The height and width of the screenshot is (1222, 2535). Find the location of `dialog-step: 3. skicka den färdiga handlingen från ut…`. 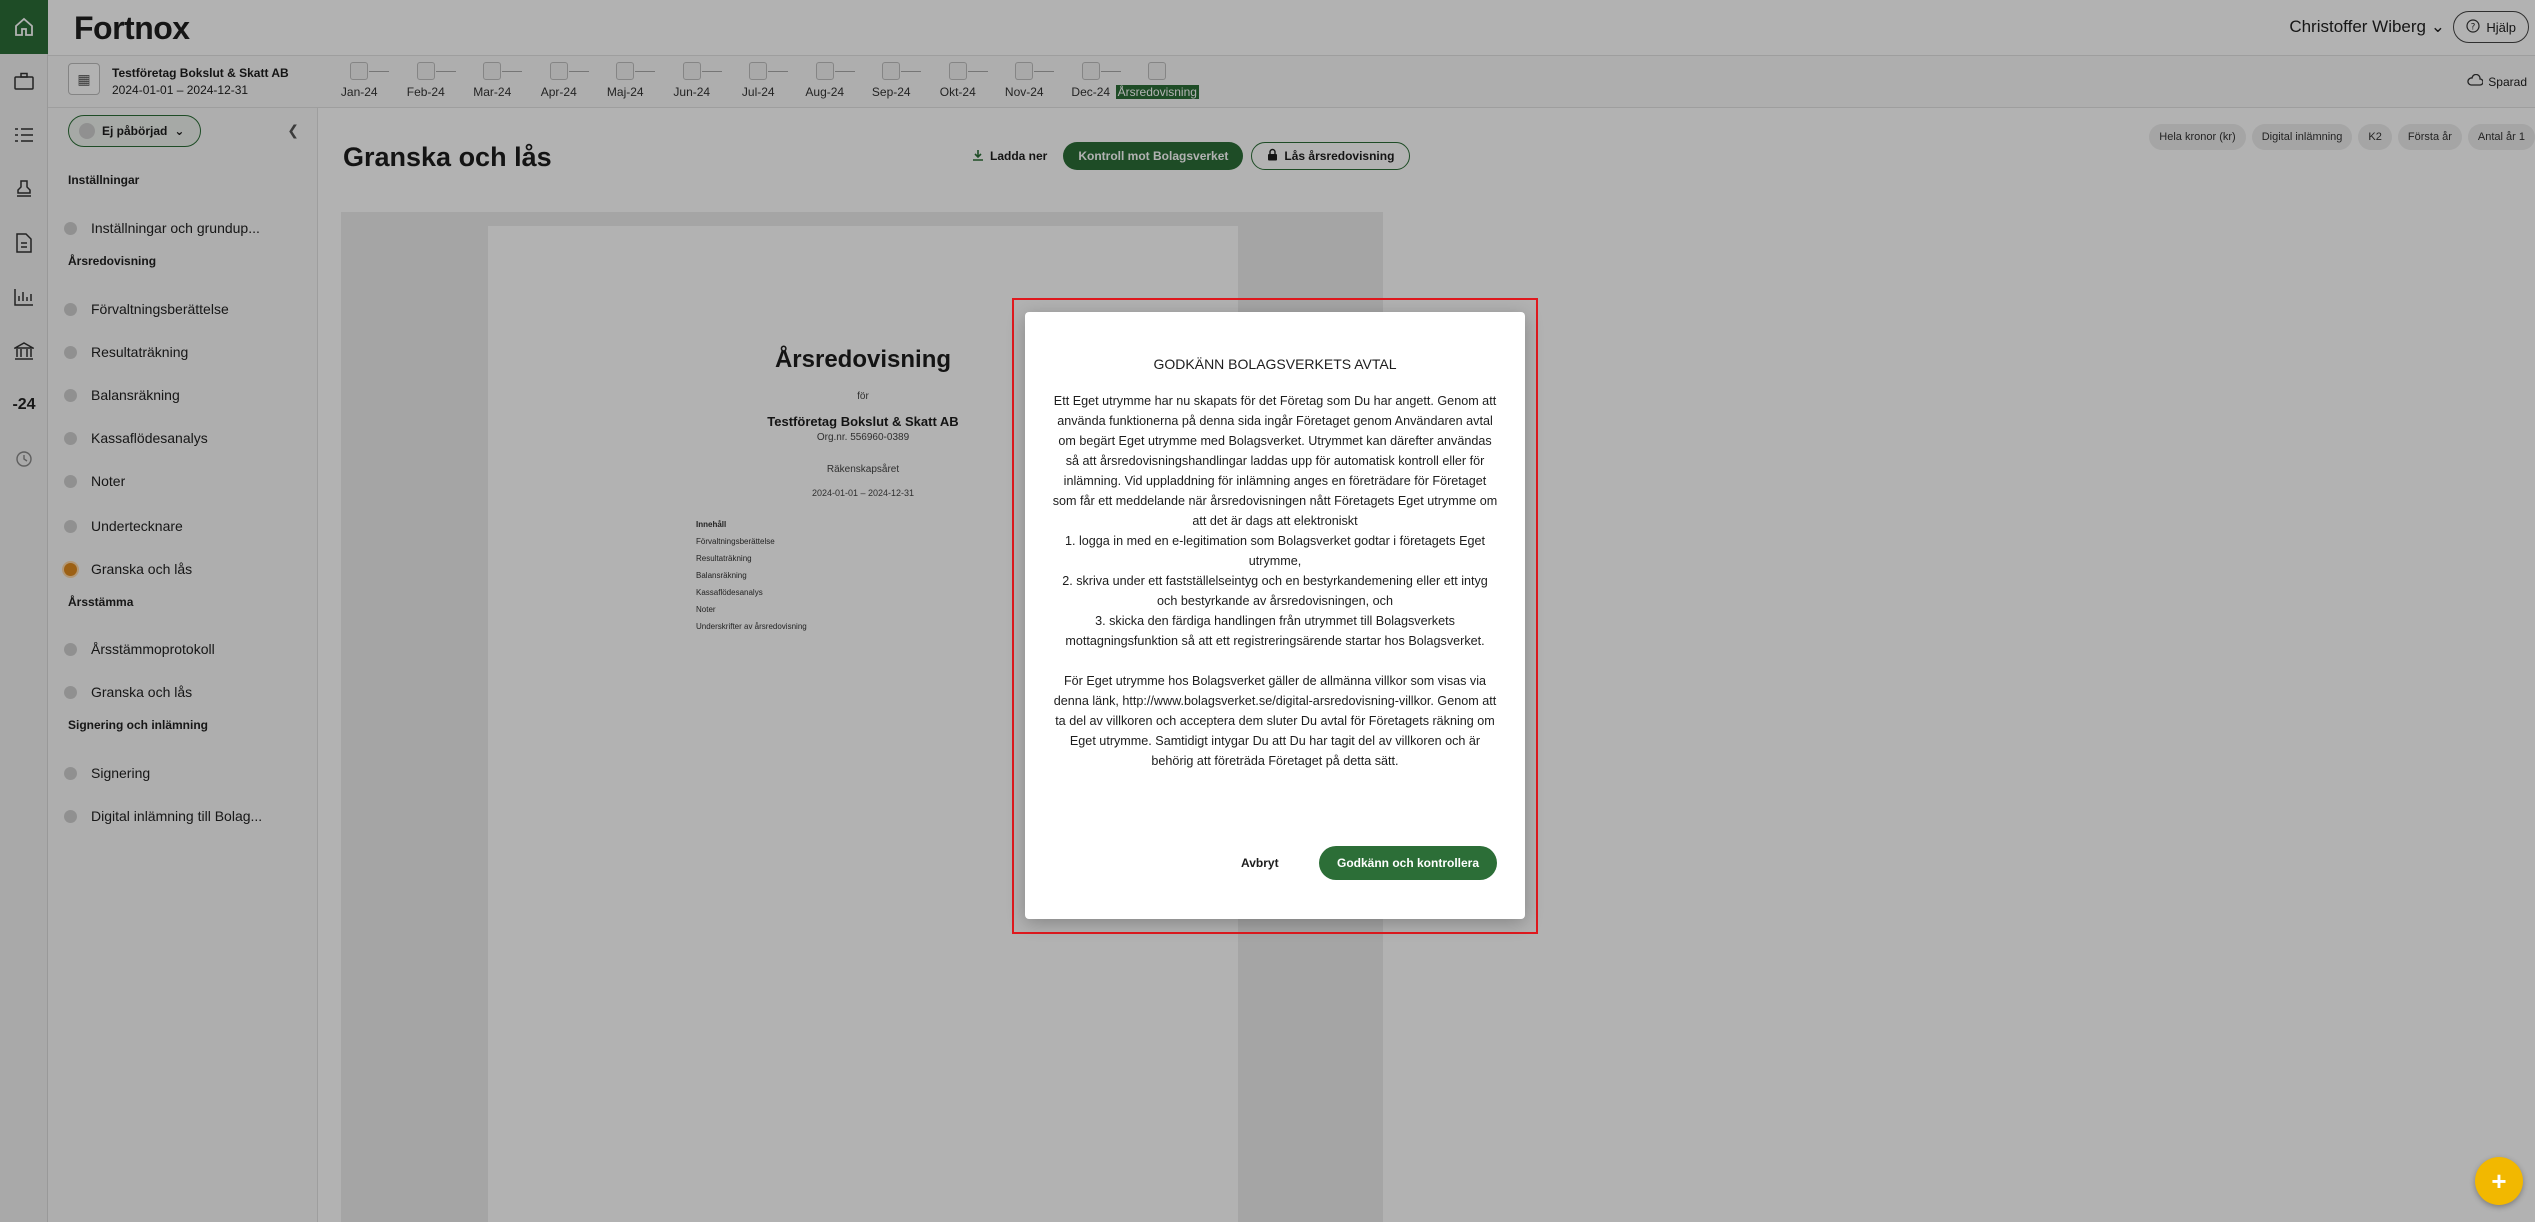

dialog-step: 3. skicka den färdiga handlingen från ut… is located at coordinates (1275, 631).